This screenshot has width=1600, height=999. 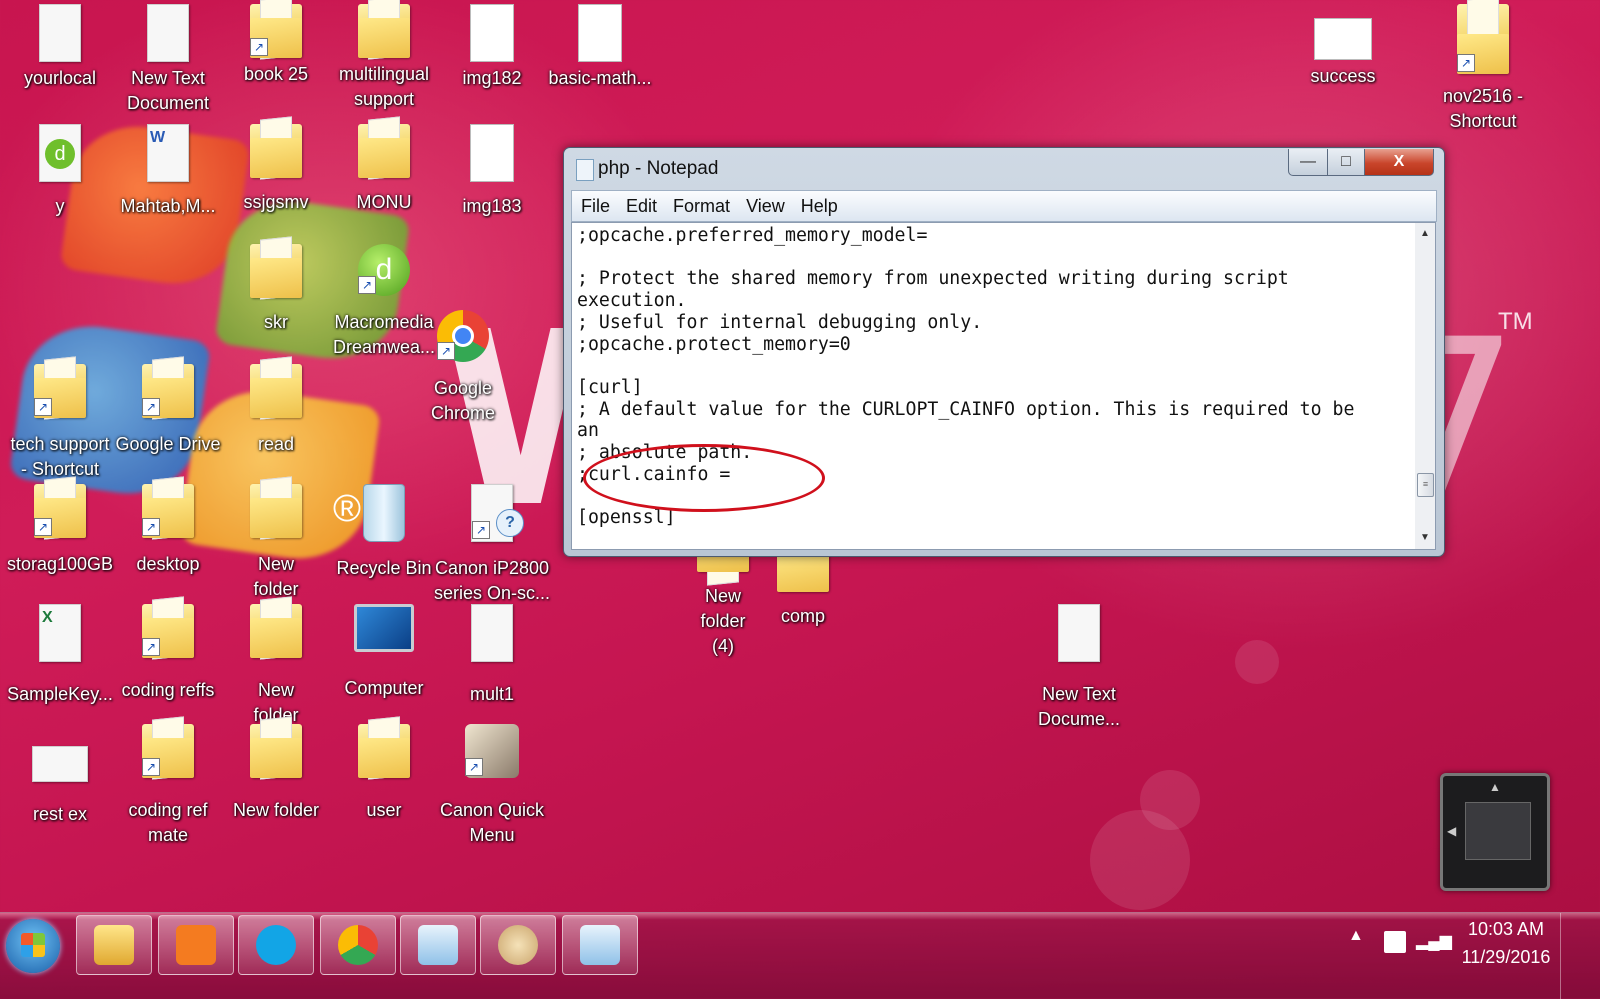 What do you see at coordinates (640, 206) in the screenshot?
I see `menu-edit: Edit` at bounding box center [640, 206].